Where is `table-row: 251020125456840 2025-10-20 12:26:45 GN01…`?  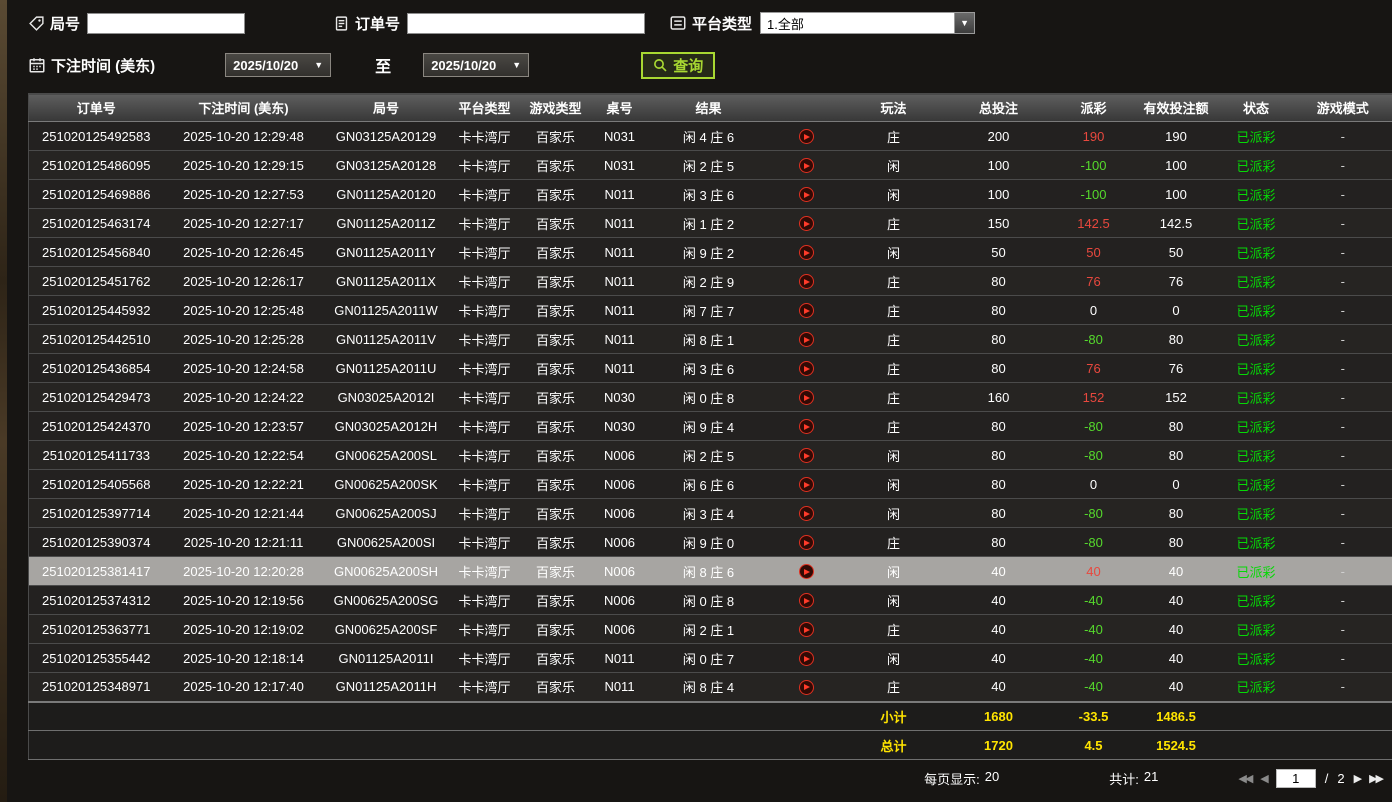
table-row: 251020125456840 2025-10-20 12:26:45 GN01… is located at coordinates (710, 252).